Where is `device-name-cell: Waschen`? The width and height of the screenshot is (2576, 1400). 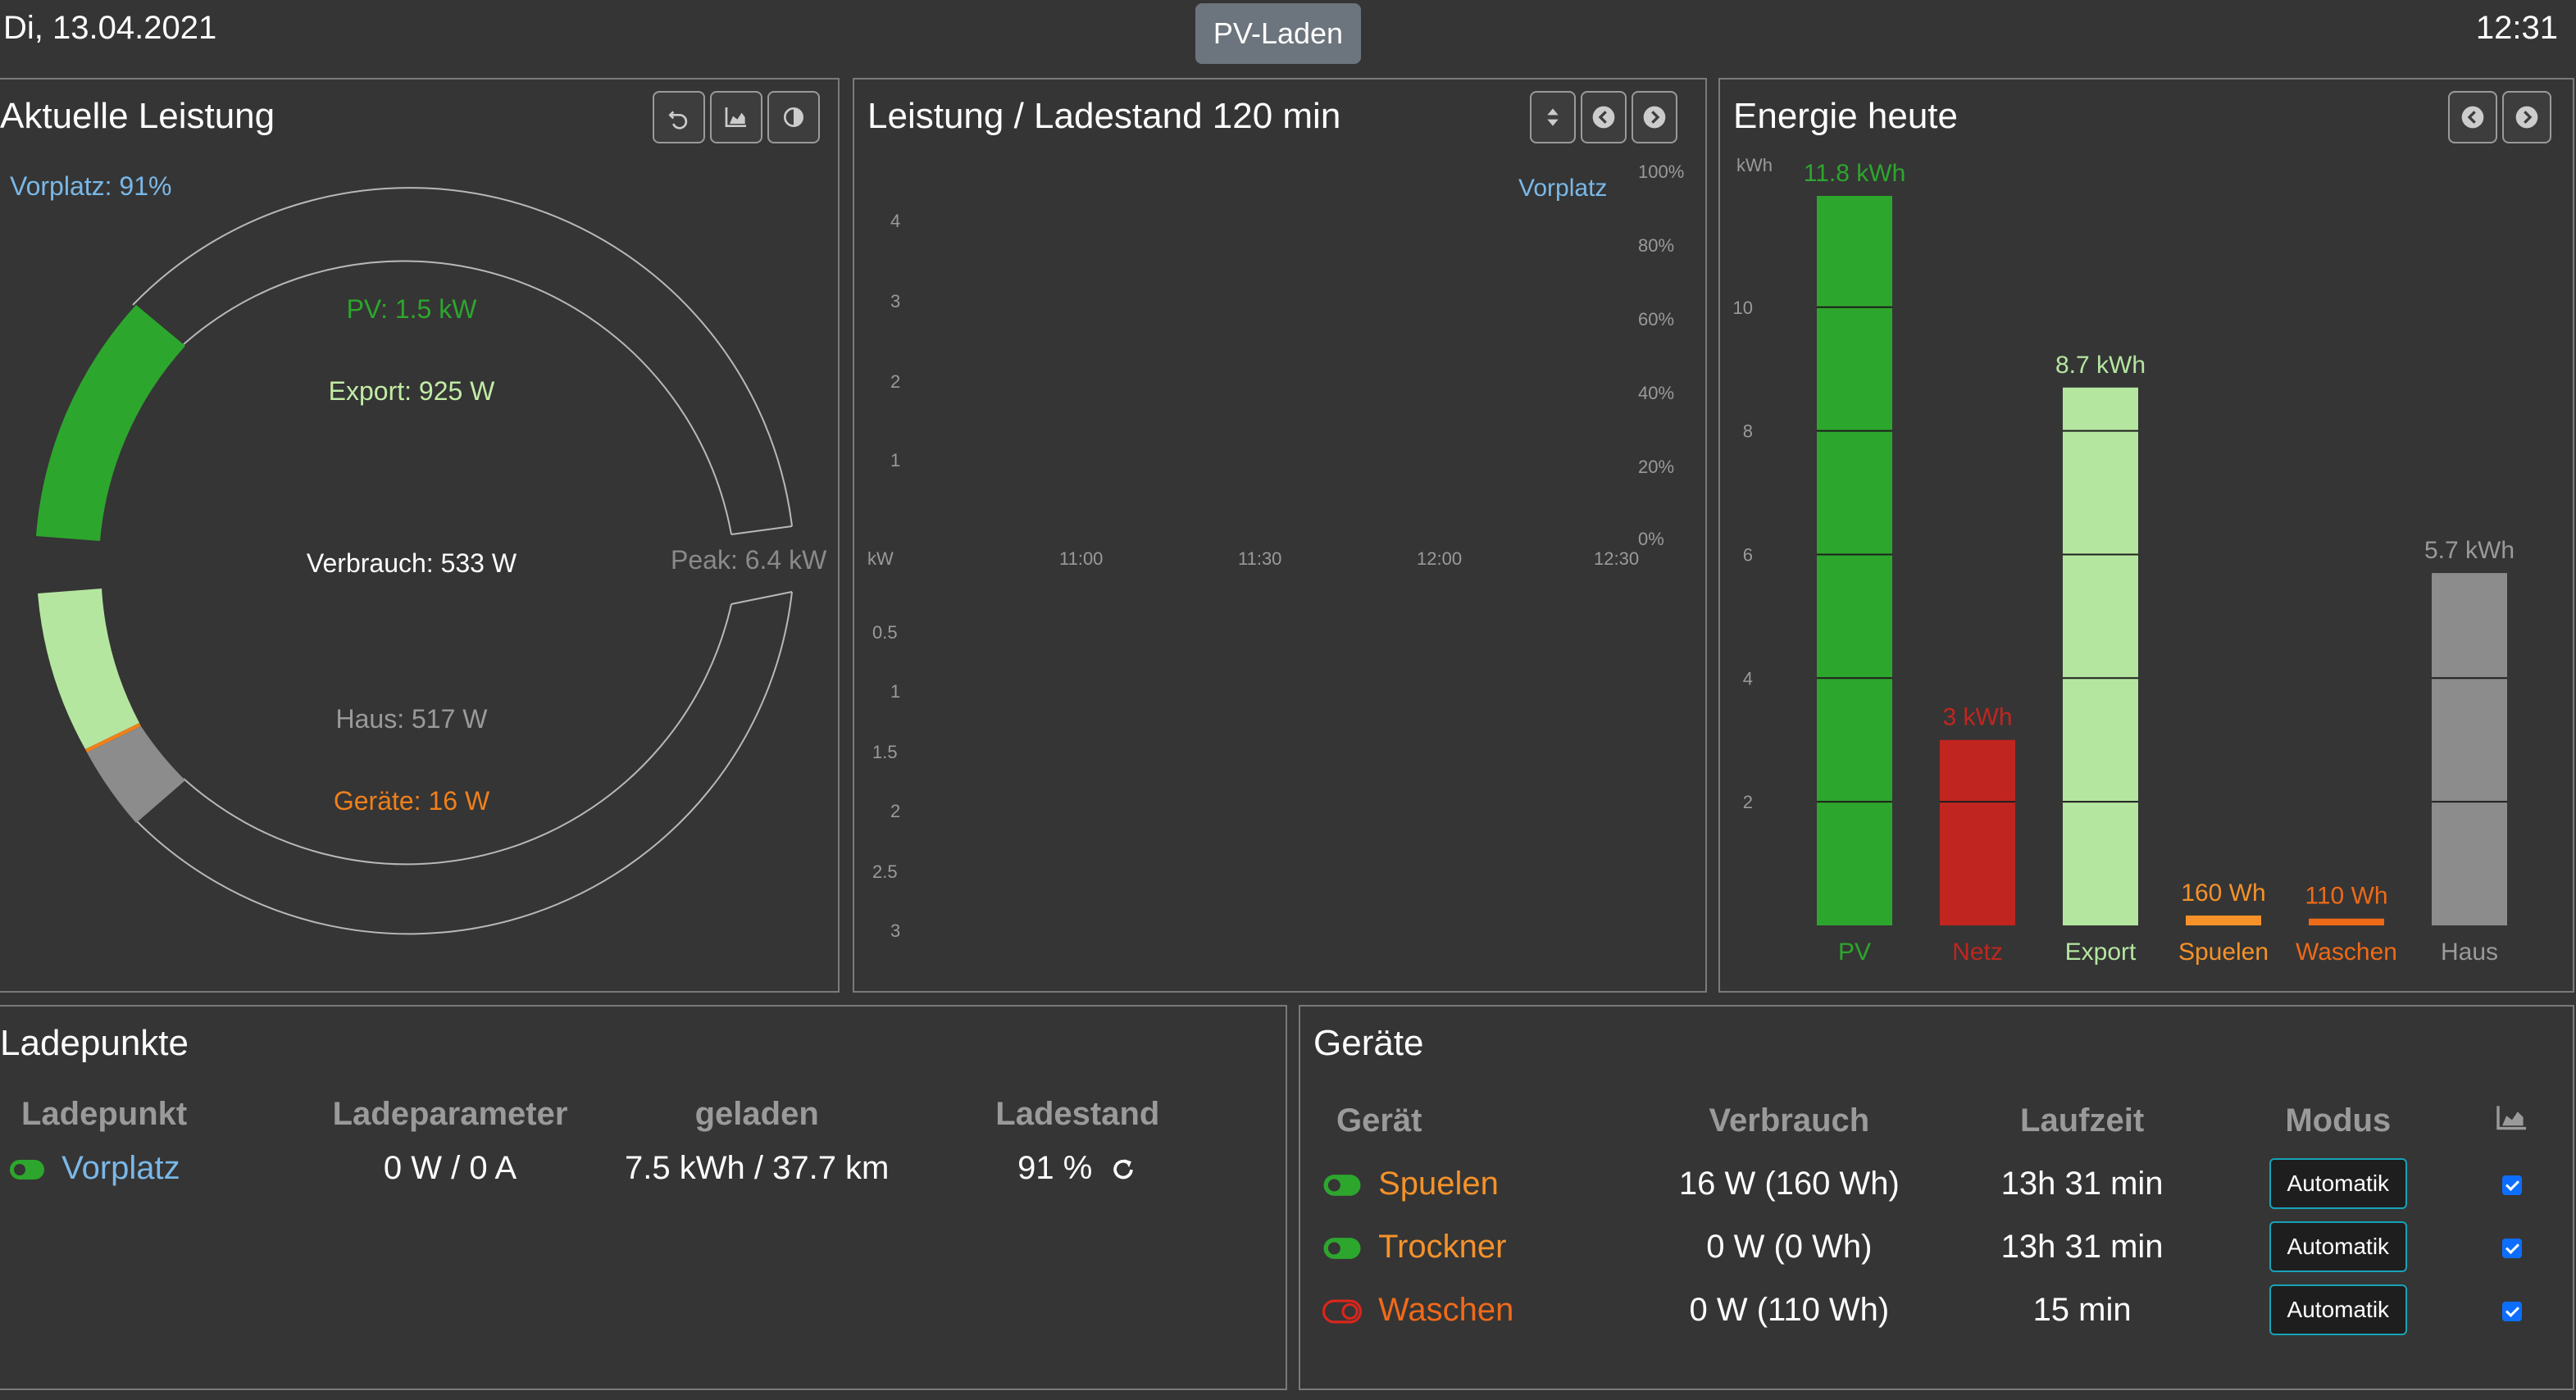 device-name-cell: Waschen is located at coordinates (1472, 1304).